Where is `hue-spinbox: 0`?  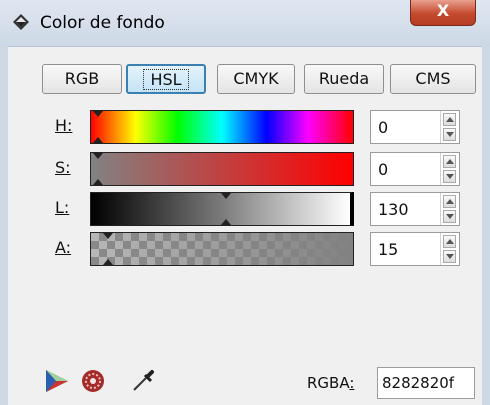 hue-spinbox: 0 is located at coordinates (415, 127).